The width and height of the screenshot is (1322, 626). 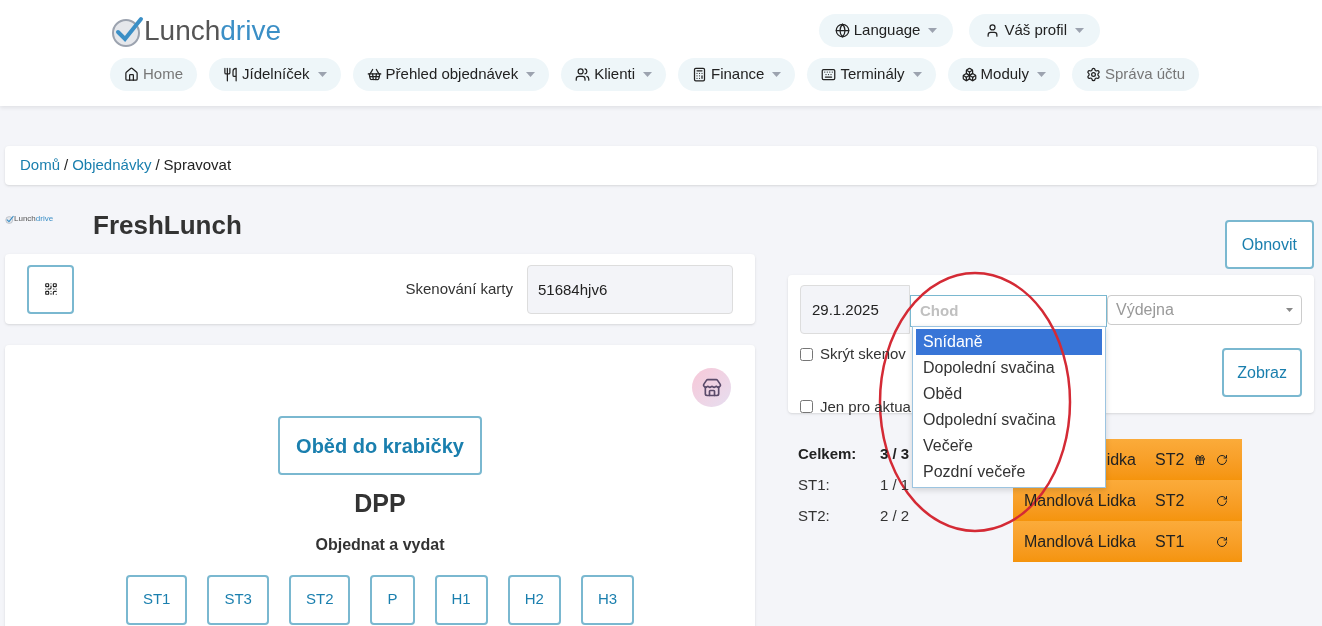 What do you see at coordinates (1135, 74) in the screenshot?
I see `nav-item: Správa účtu` at bounding box center [1135, 74].